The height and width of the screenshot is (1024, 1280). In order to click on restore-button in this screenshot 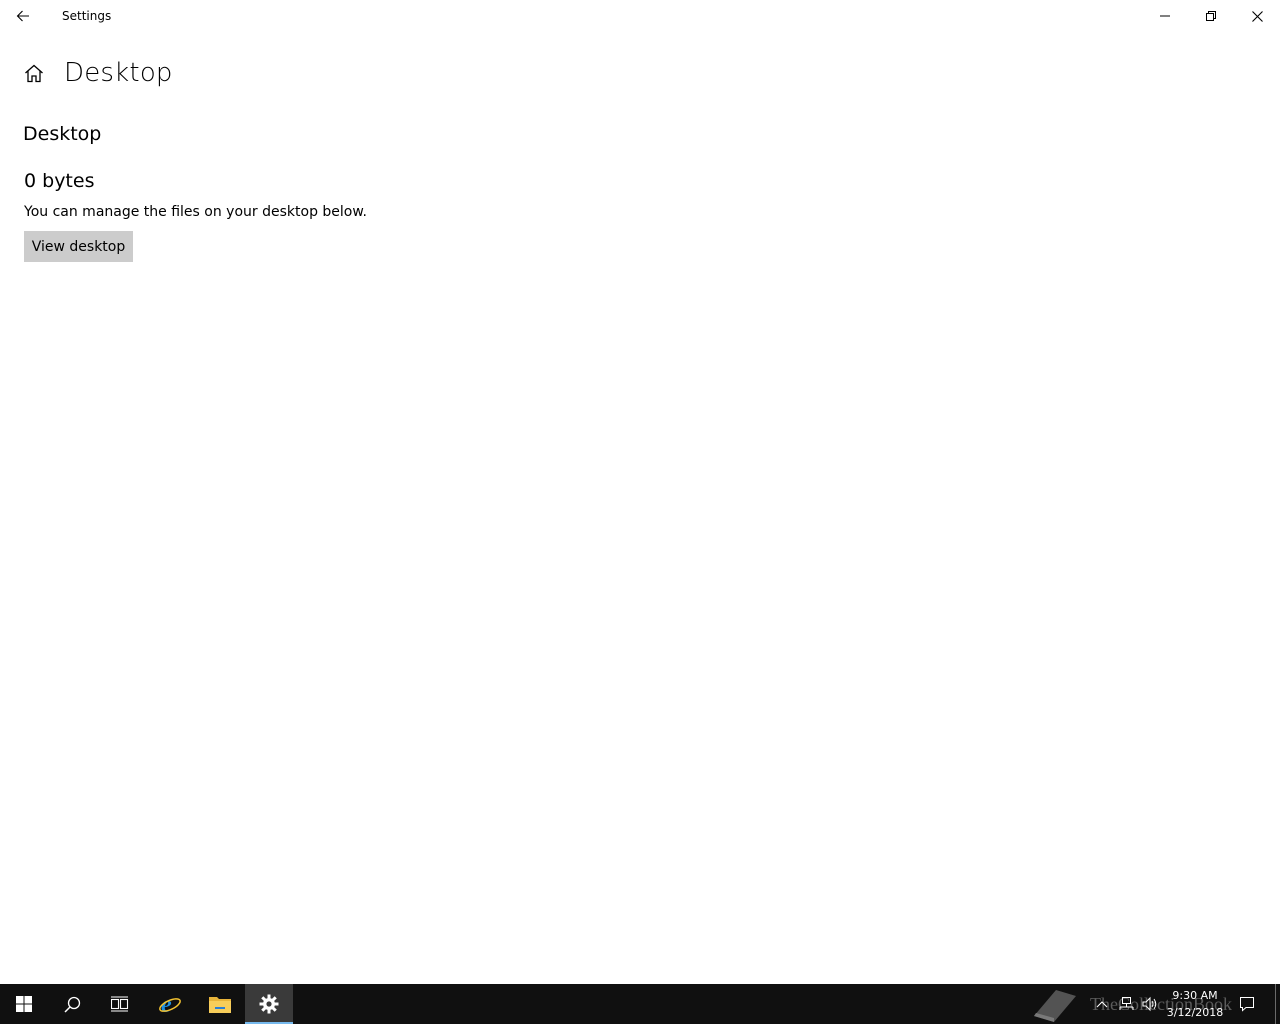, I will do `click(1211, 16)`.